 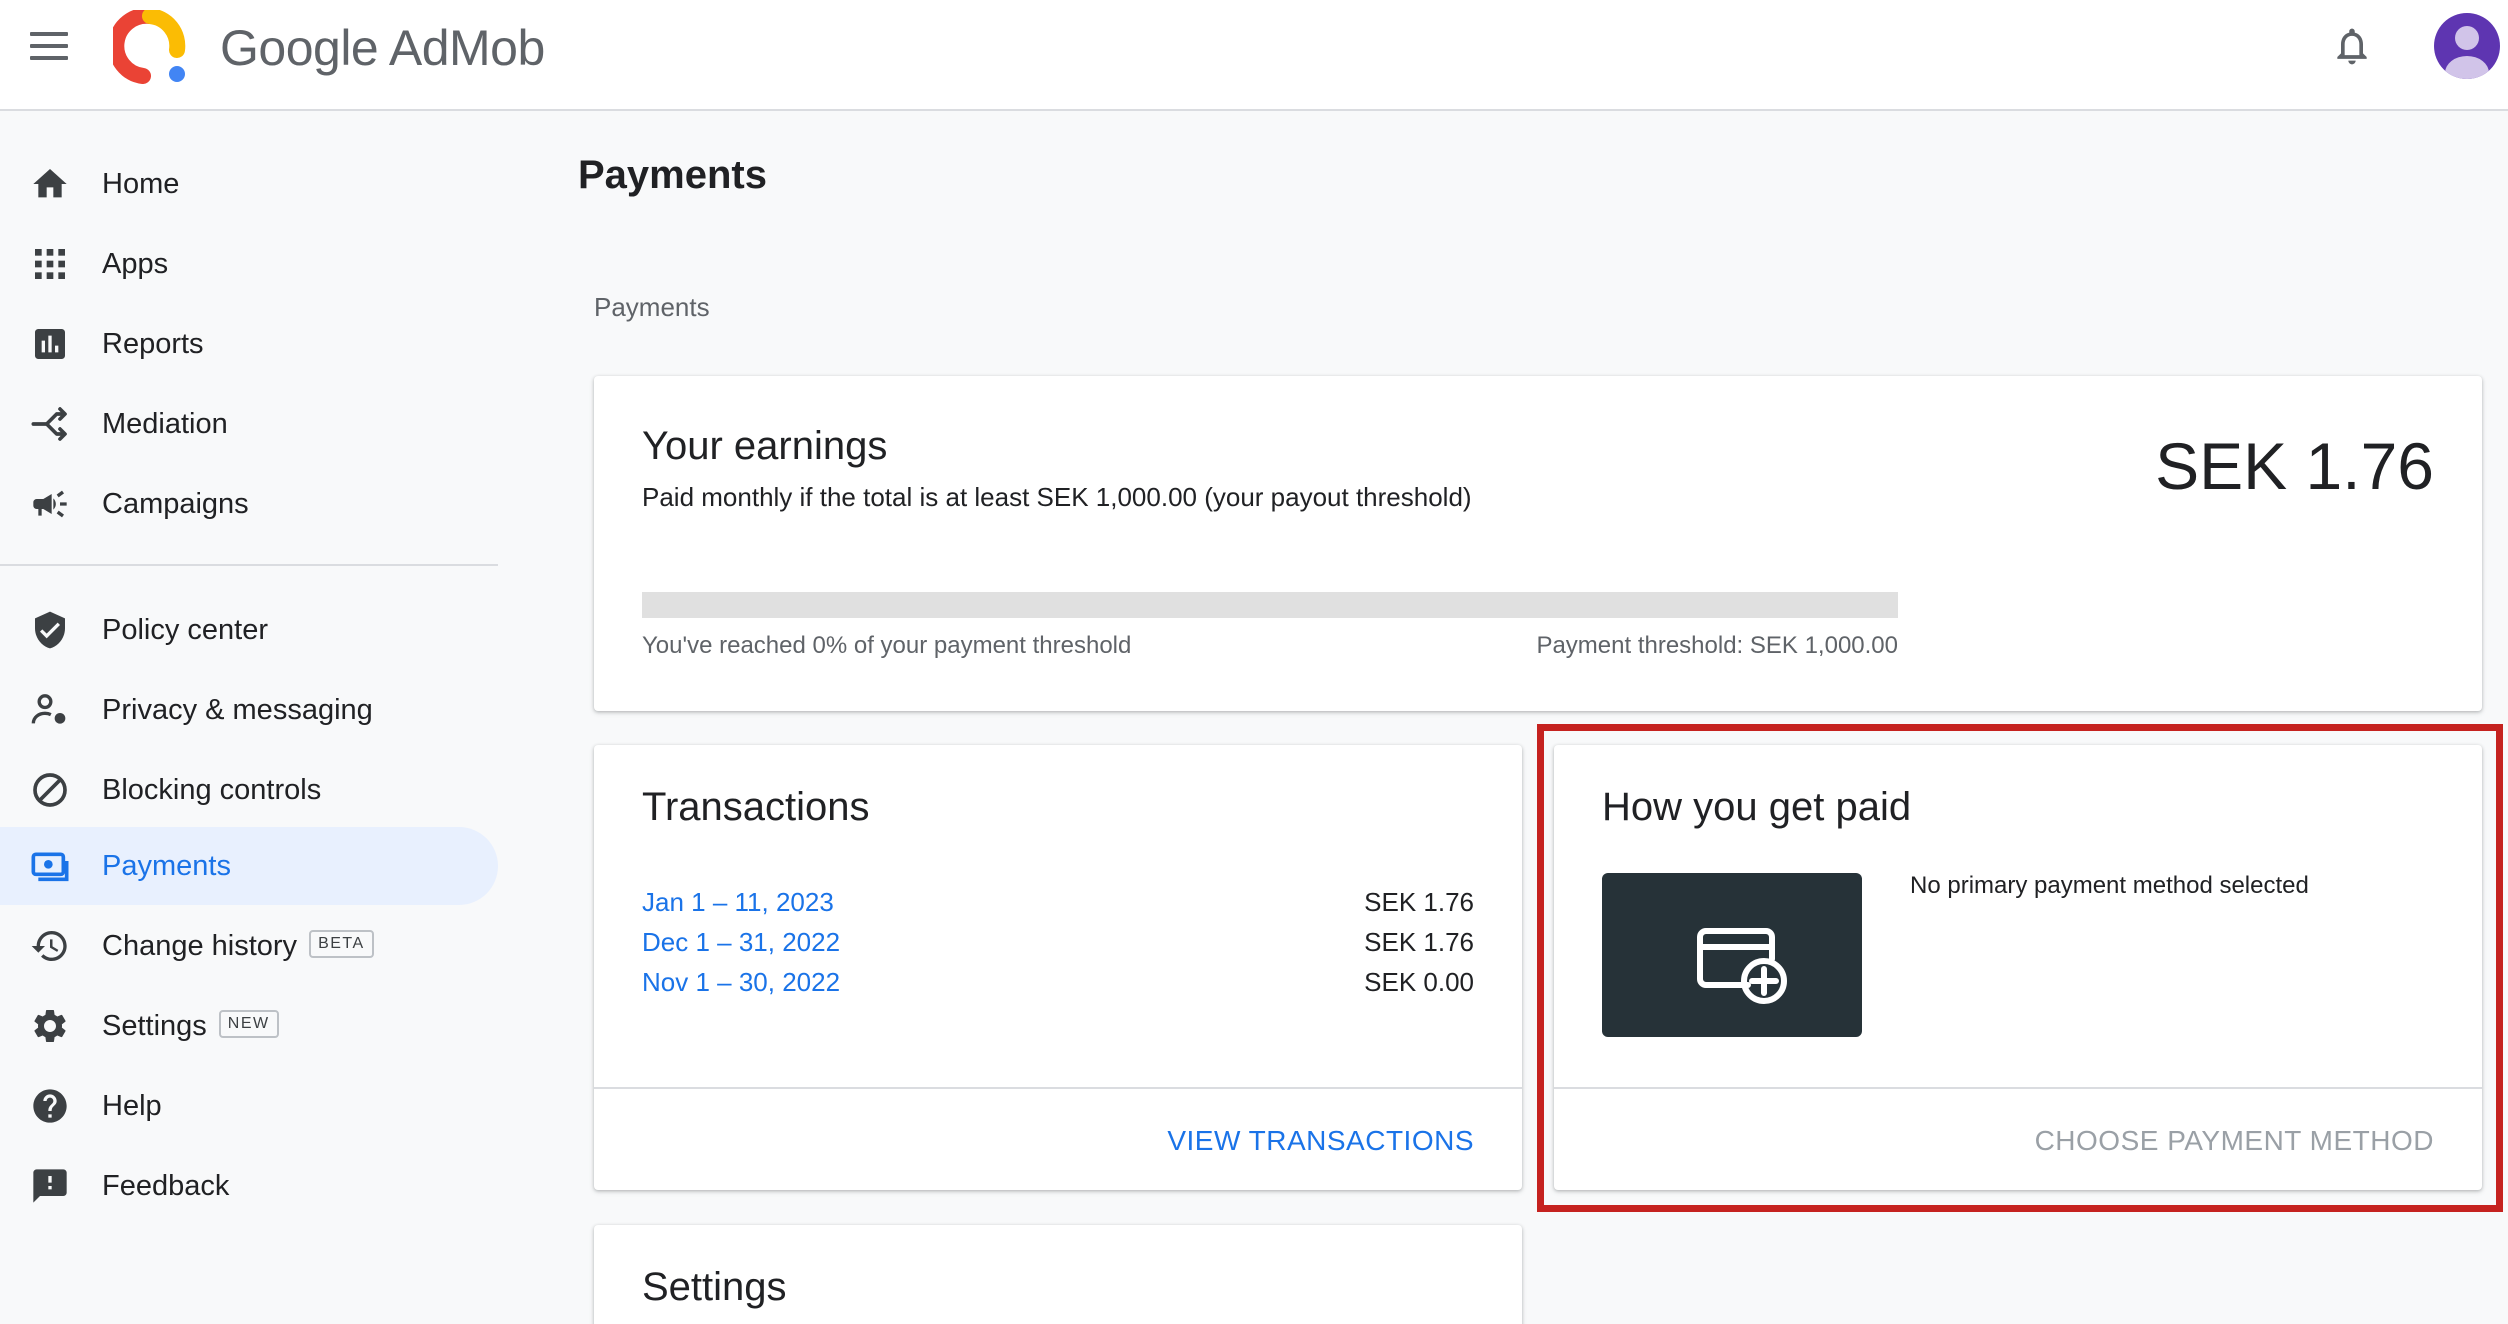 I want to click on menu-icon, so click(x=50, y=46).